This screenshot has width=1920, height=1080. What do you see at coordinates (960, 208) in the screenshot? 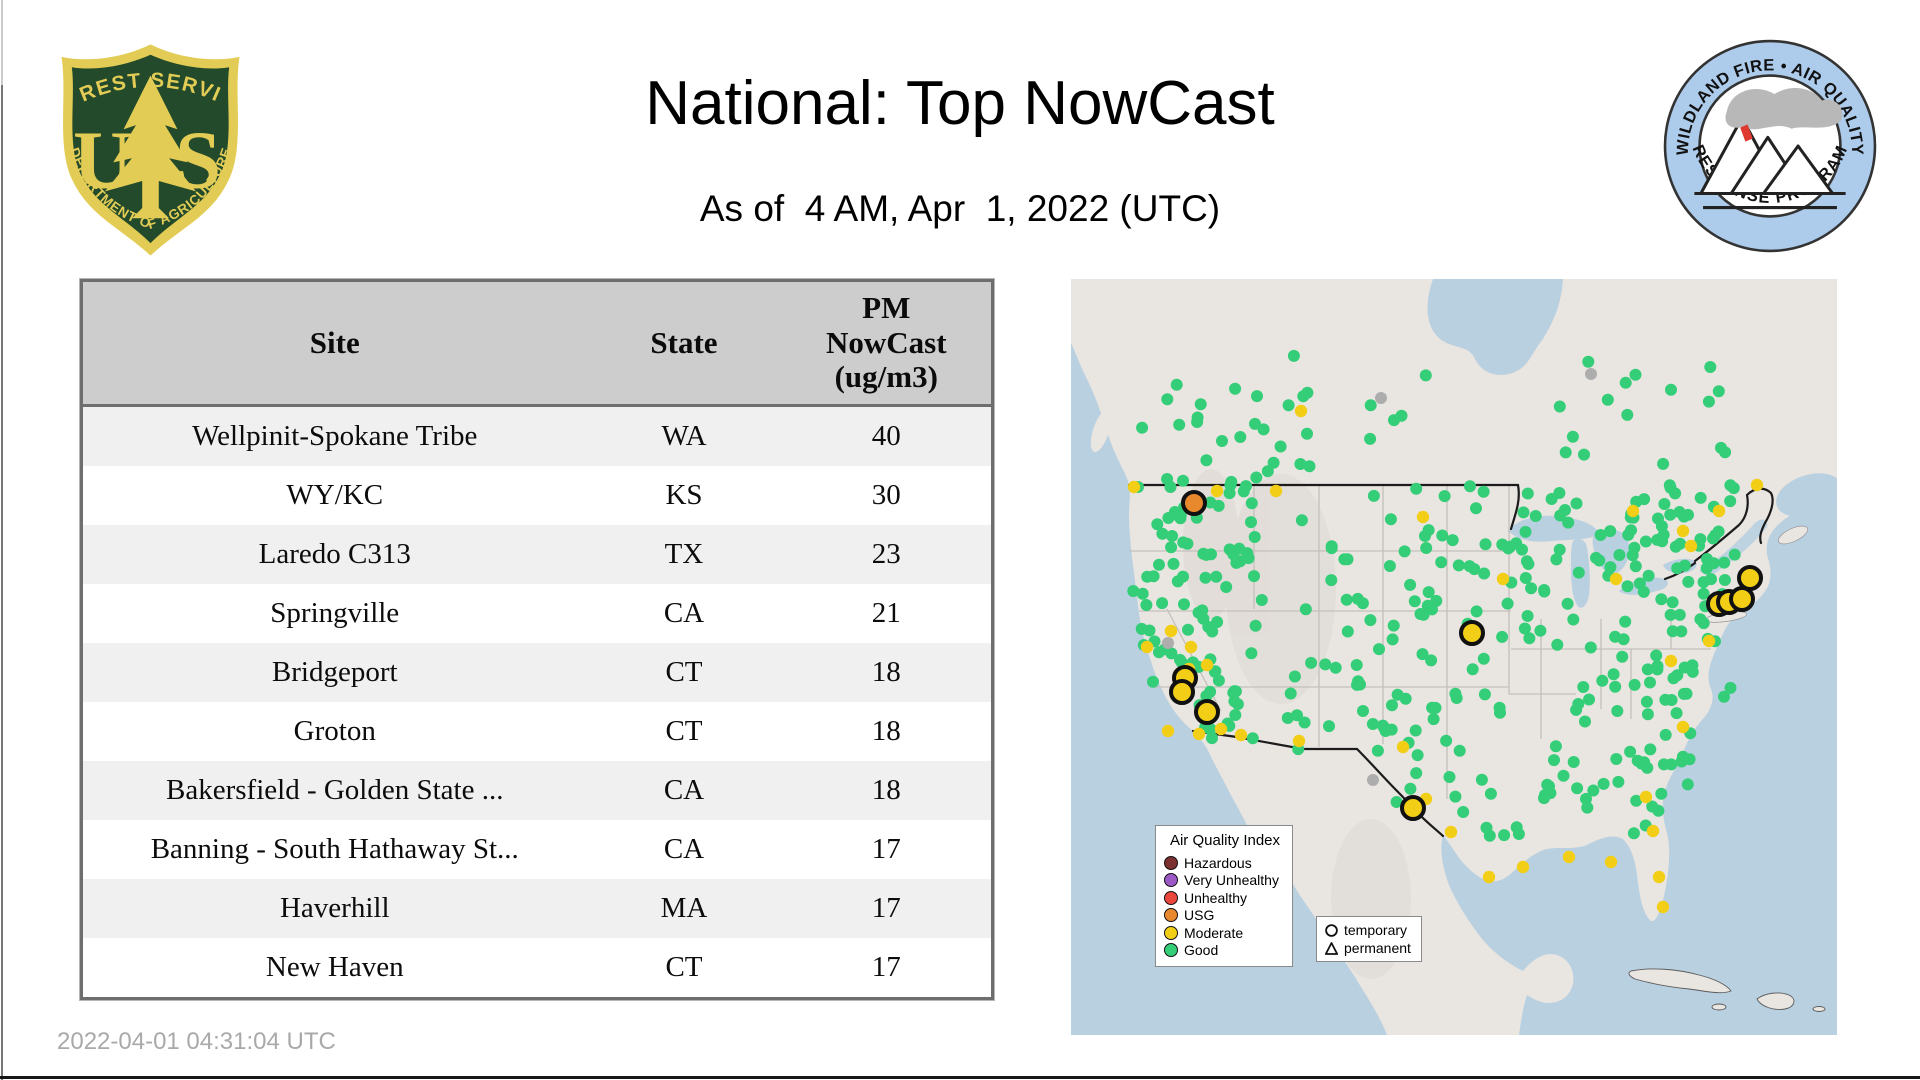
I see `page-subtitle: As of 4 AM, Apr 1, 2022 (UTC)` at bounding box center [960, 208].